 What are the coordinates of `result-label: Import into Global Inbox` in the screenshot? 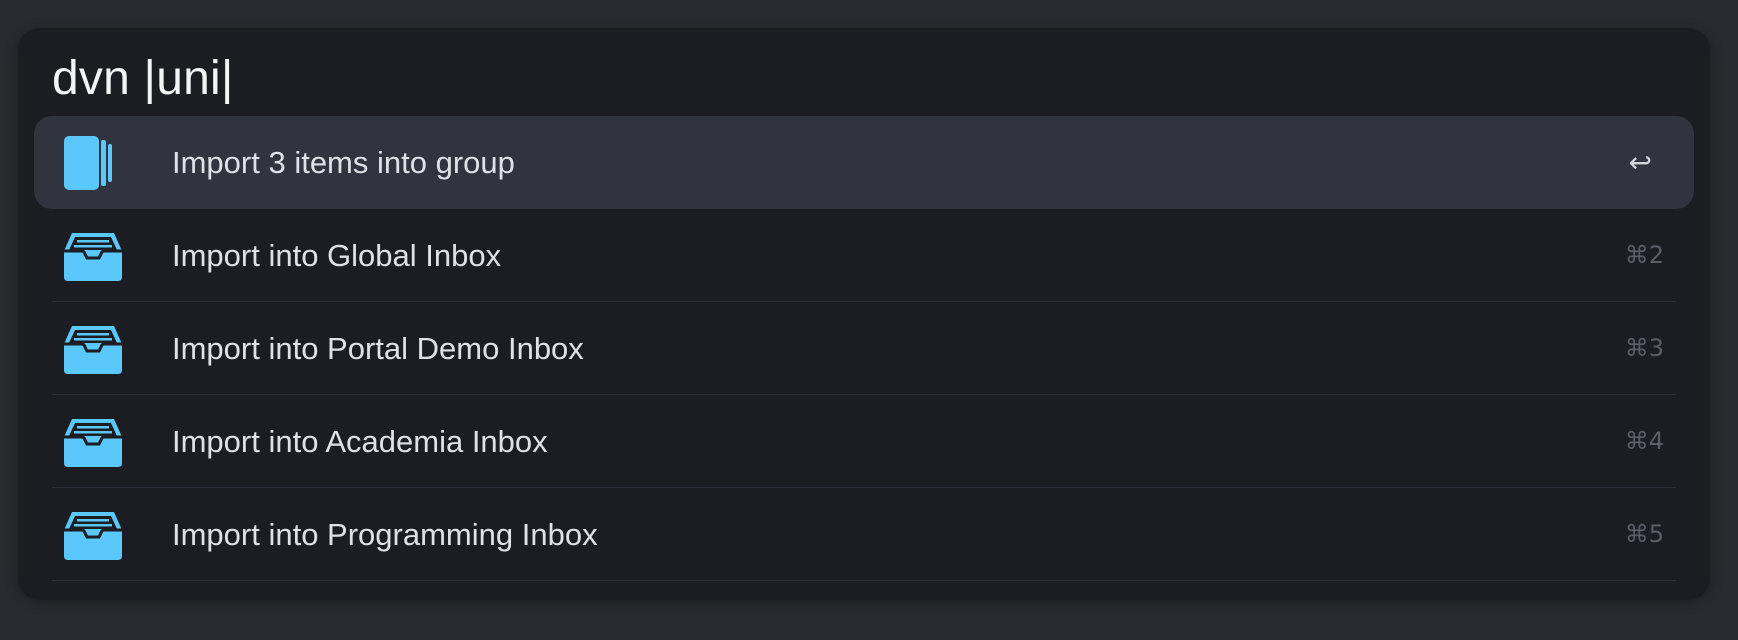 It's located at (337, 255).